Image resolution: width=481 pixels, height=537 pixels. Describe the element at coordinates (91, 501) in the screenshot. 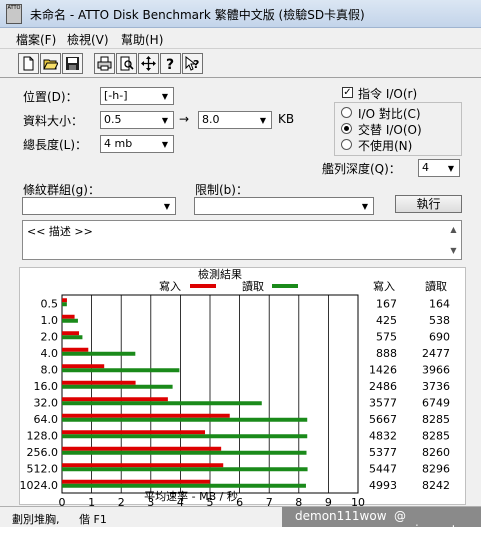

I see `x-tick-label: 1` at that location.